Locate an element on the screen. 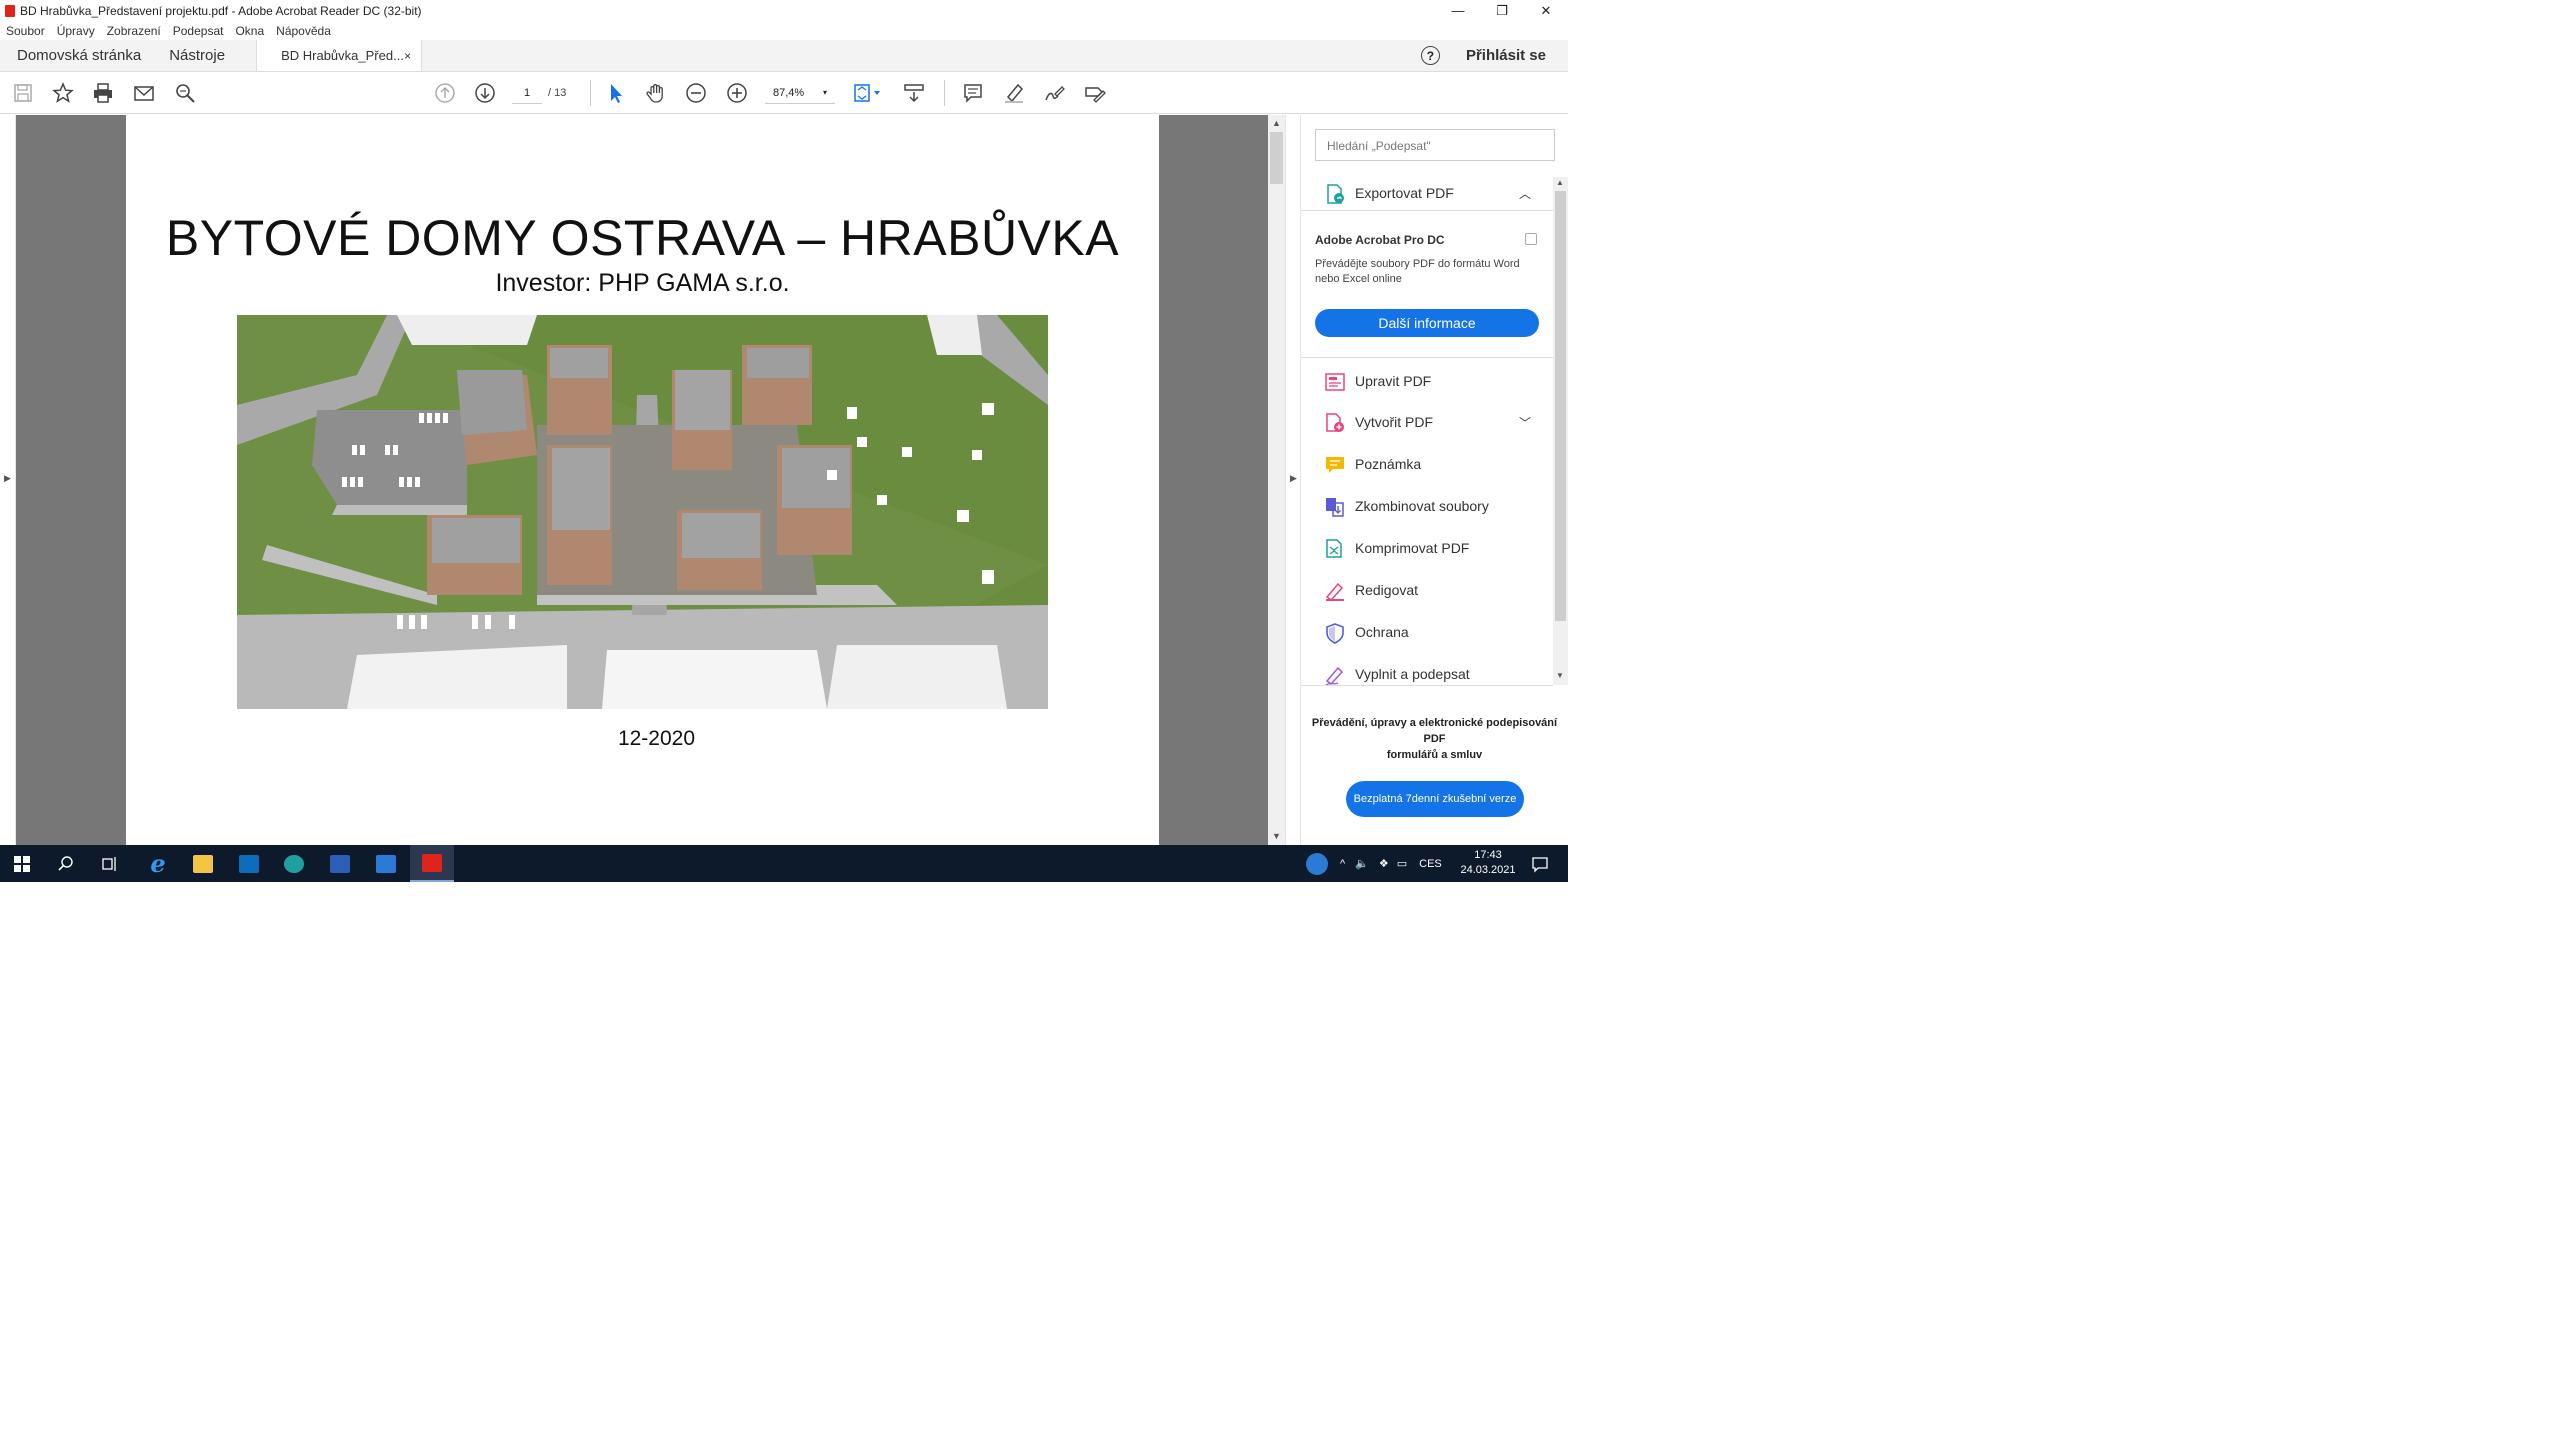  redact-icon is located at coordinates (1334, 592).